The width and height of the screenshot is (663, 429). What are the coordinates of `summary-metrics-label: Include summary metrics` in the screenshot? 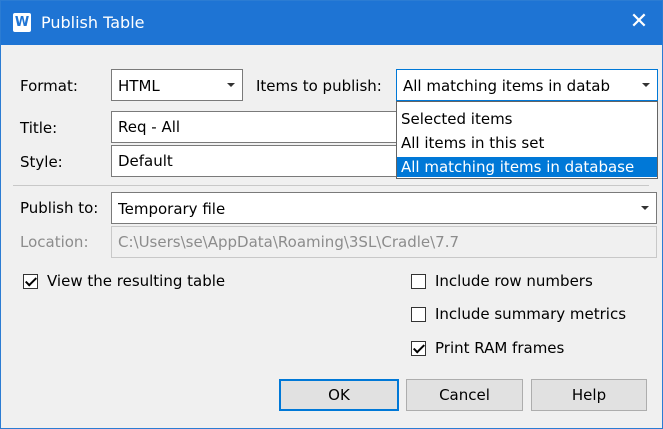 It's located at (530, 314).